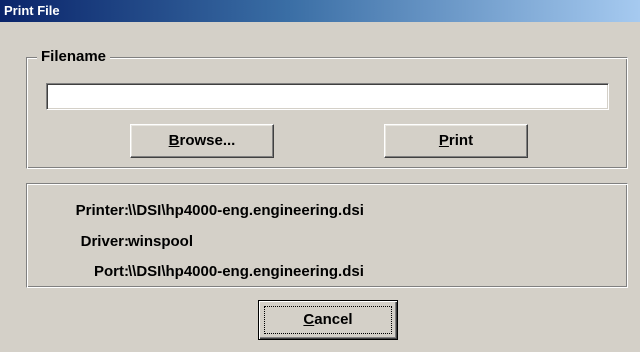 The image size is (640, 352). I want to click on print-accelerator: P, so click(443, 140).